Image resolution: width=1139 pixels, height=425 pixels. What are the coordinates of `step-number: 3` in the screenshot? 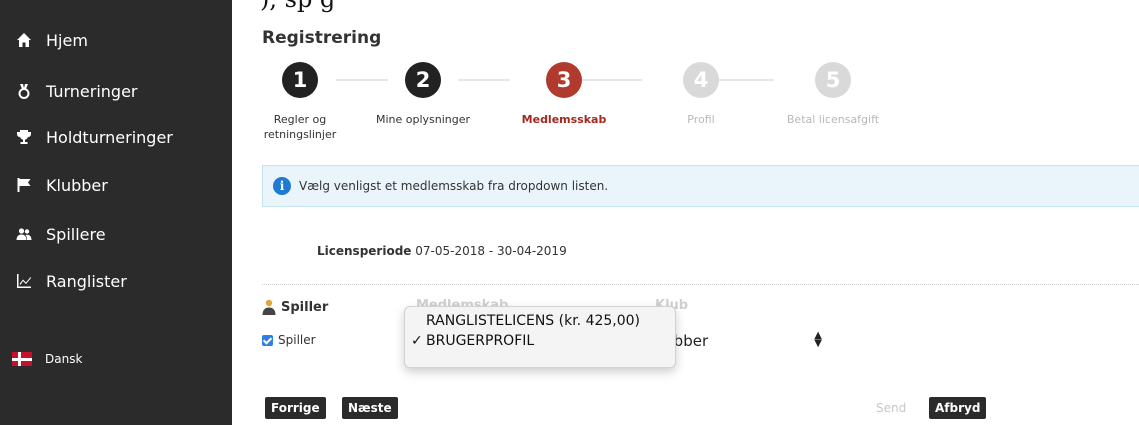 It's located at (564, 80).